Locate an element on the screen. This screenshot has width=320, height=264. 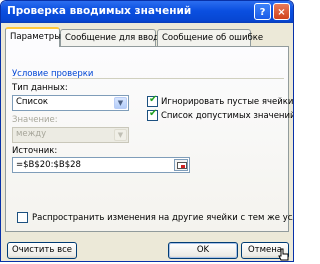
in-cell-dropdown-label: Список допустимых значений is located at coordinates (227, 116).